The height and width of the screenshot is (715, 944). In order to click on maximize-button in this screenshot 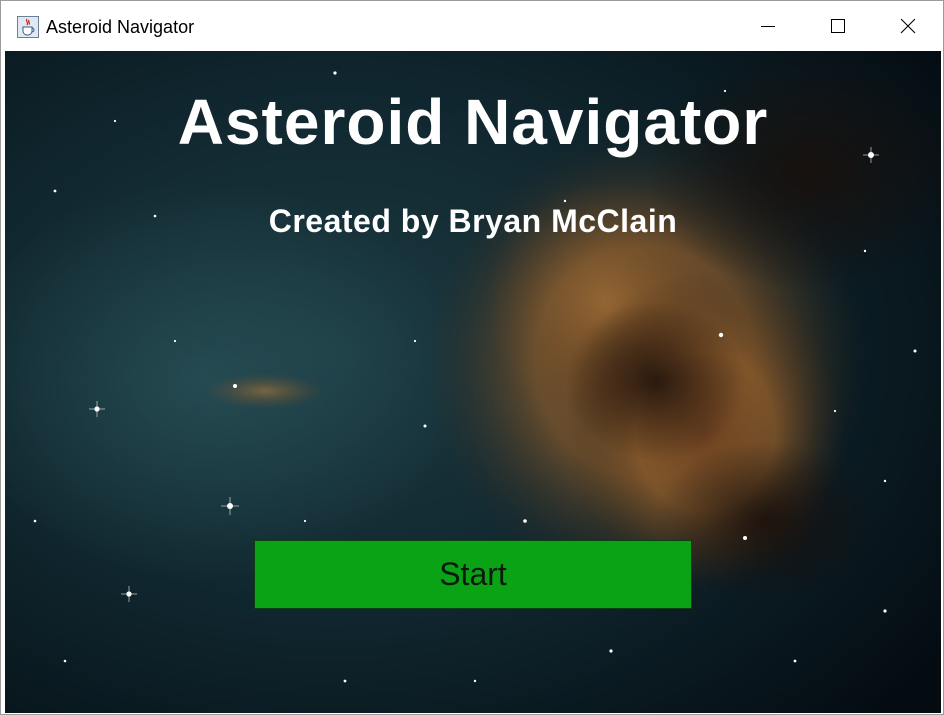, I will do `click(838, 26)`.